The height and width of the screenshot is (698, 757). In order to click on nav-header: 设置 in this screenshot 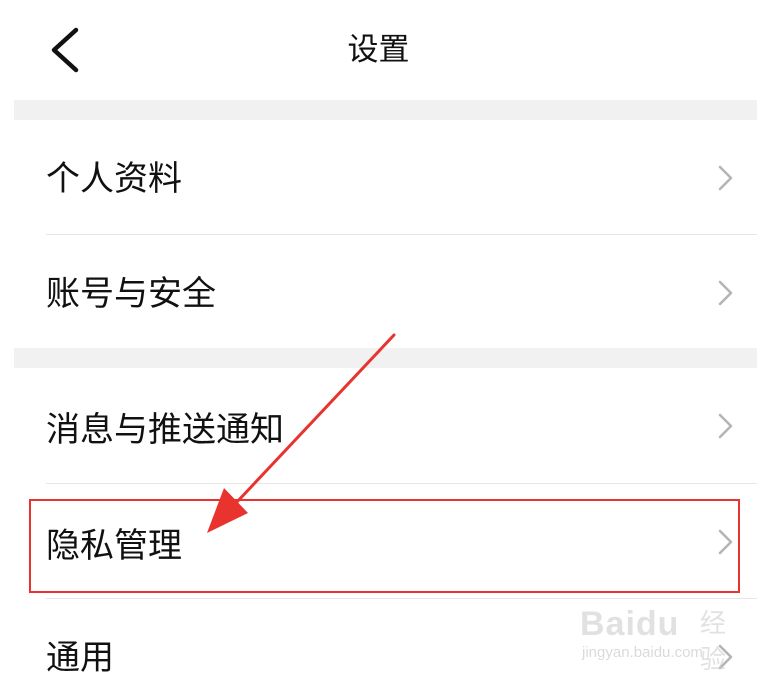, I will do `click(378, 50)`.